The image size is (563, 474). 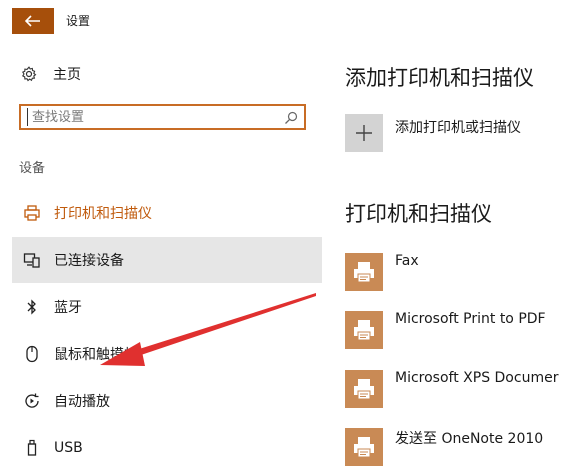 What do you see at coordinates (50, 74) in the screenshot?
I see `sidebar-home: 主页` at bounding box center [50, 74].